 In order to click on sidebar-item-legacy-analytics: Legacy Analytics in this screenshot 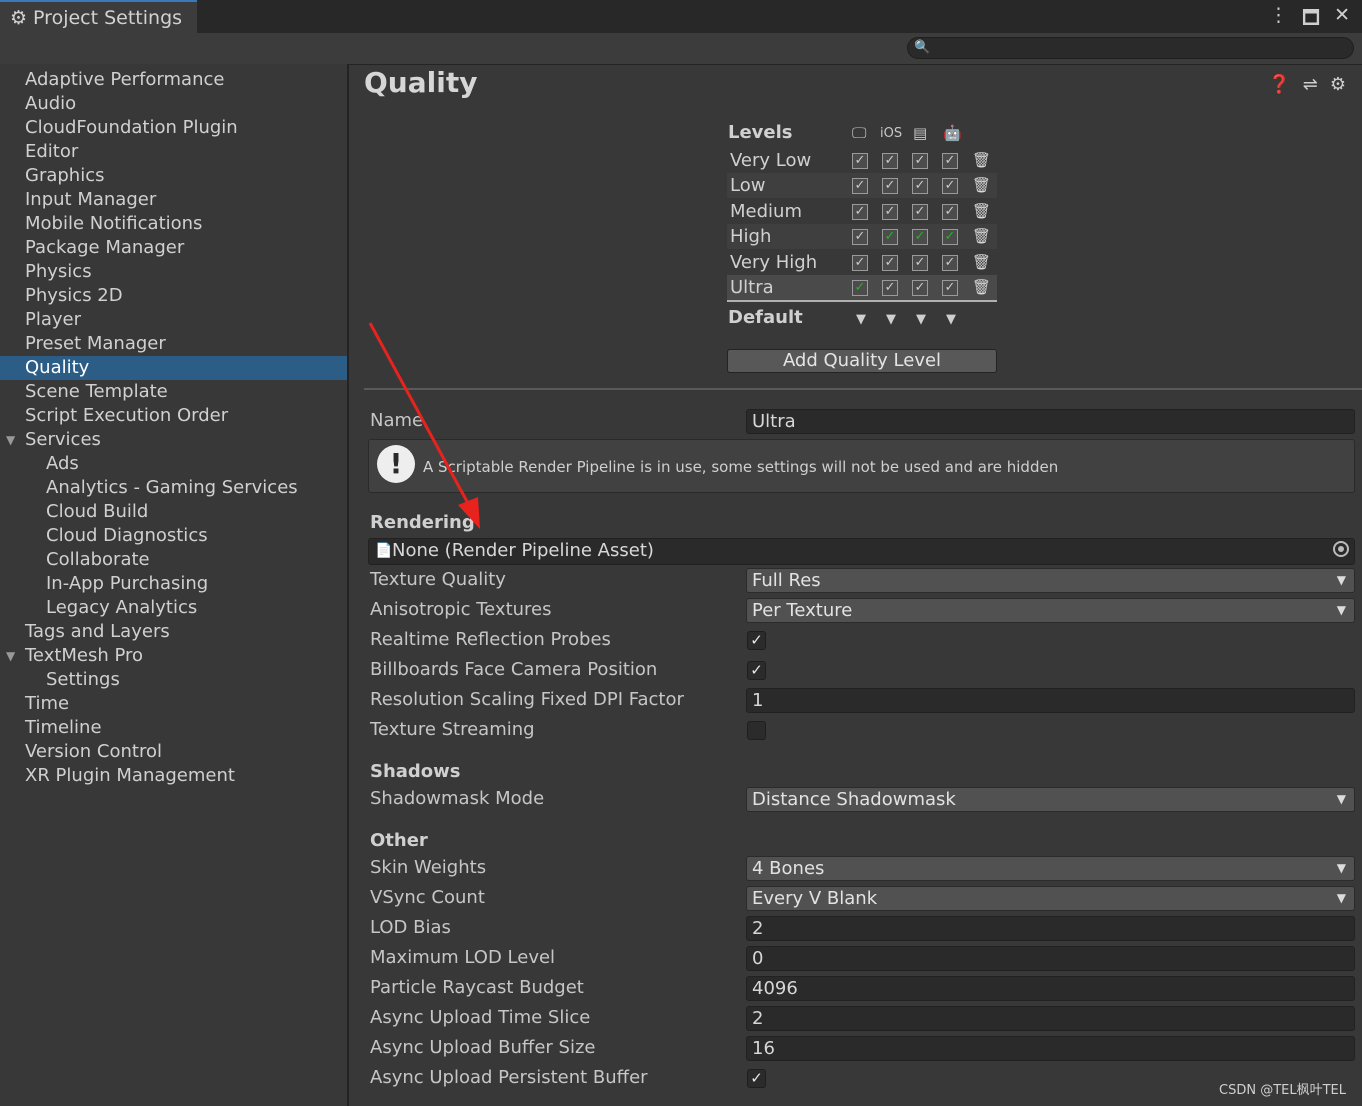, I will do `click(173, 608)`.